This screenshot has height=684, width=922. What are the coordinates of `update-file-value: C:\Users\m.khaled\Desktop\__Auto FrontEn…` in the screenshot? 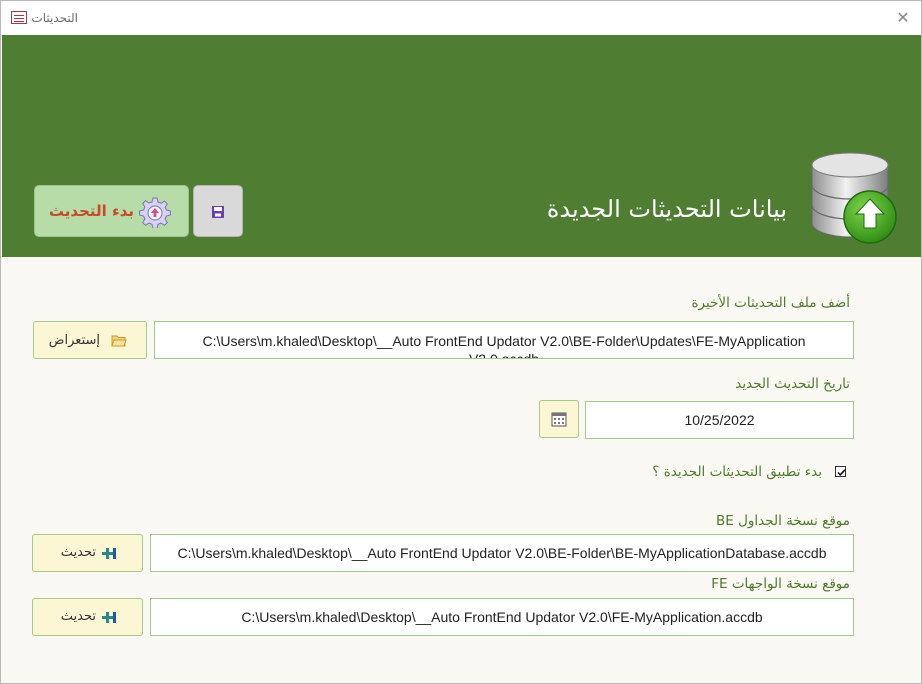 It's located at (504, 346).